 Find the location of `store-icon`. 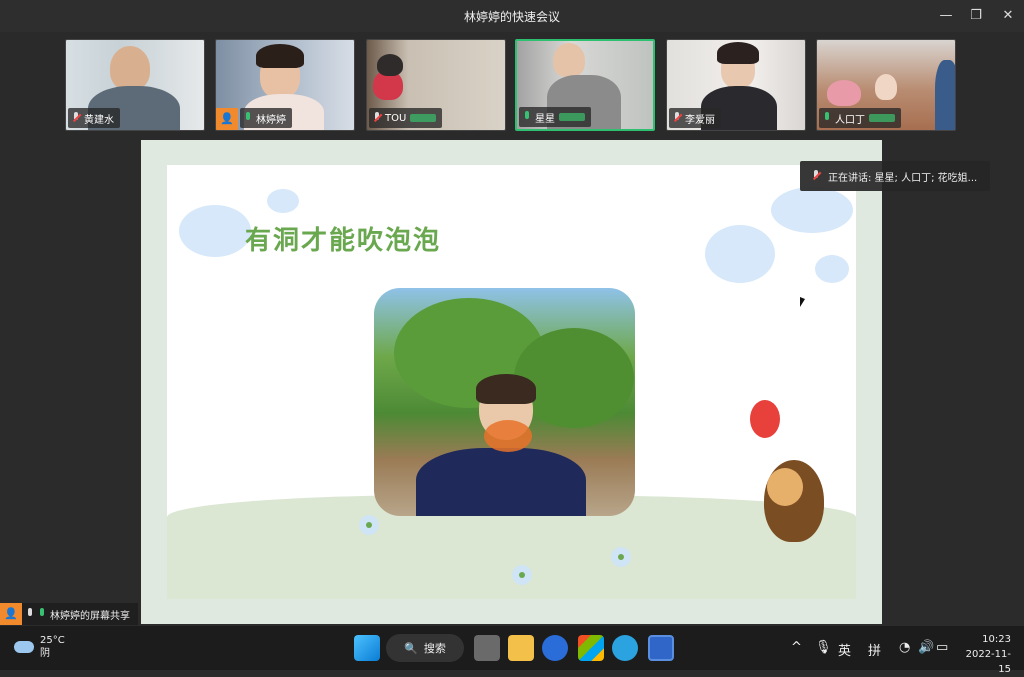

store-icon is located at coordinates (591, 648).